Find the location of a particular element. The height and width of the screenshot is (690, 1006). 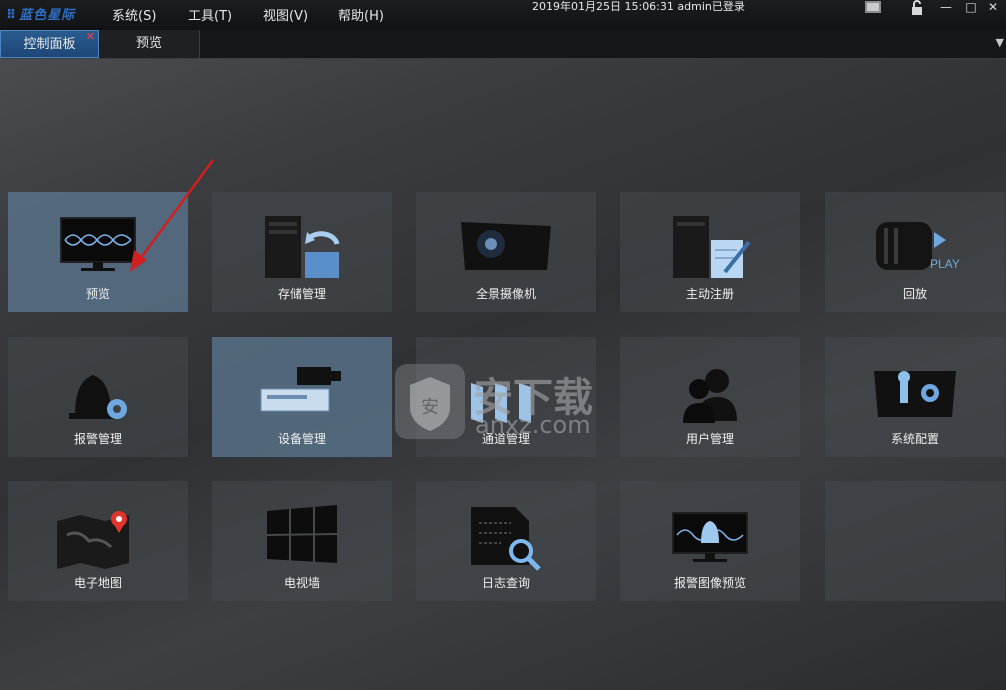

tile-panoramic-camera: 全景摄像机 is located at coordinates (506, 252).